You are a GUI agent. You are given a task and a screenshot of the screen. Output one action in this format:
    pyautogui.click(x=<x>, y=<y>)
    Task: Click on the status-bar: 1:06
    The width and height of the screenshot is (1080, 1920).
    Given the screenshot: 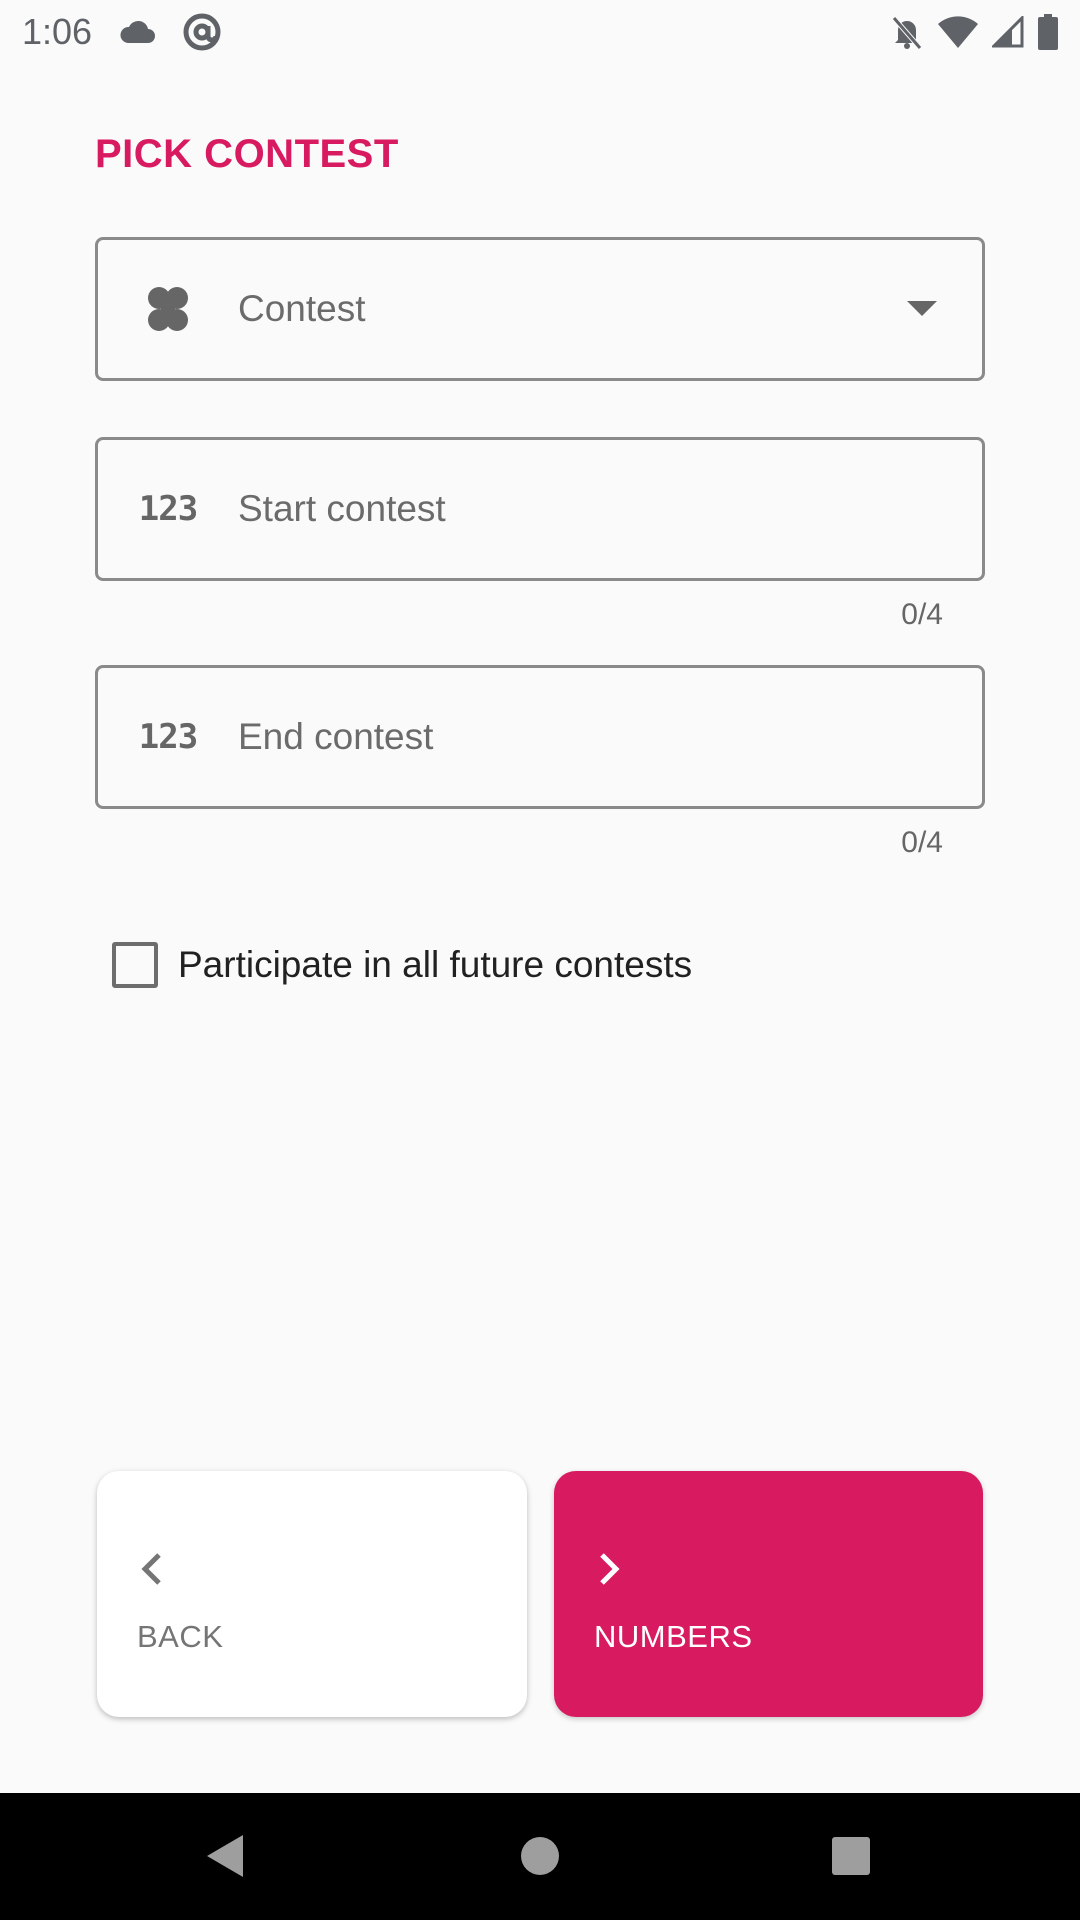 What is the action you would take?
    pyautogui.click(x=540, y=32)
    